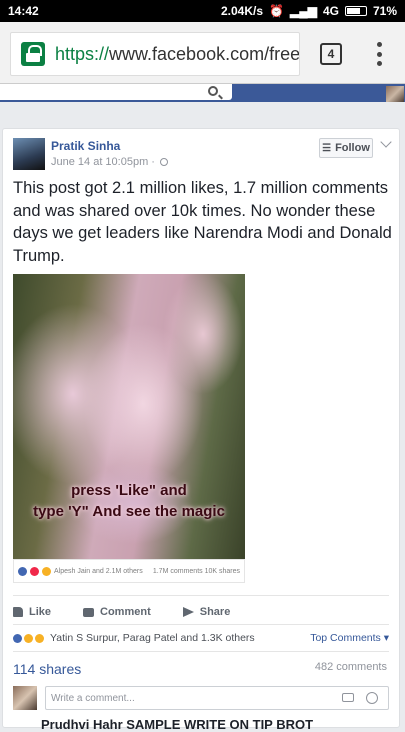  I want to click on search-icon, so click(213, 91).